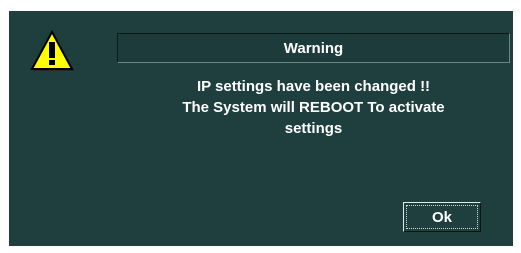  I want to click on dialog-title-text: Warning, so click(313, 48).